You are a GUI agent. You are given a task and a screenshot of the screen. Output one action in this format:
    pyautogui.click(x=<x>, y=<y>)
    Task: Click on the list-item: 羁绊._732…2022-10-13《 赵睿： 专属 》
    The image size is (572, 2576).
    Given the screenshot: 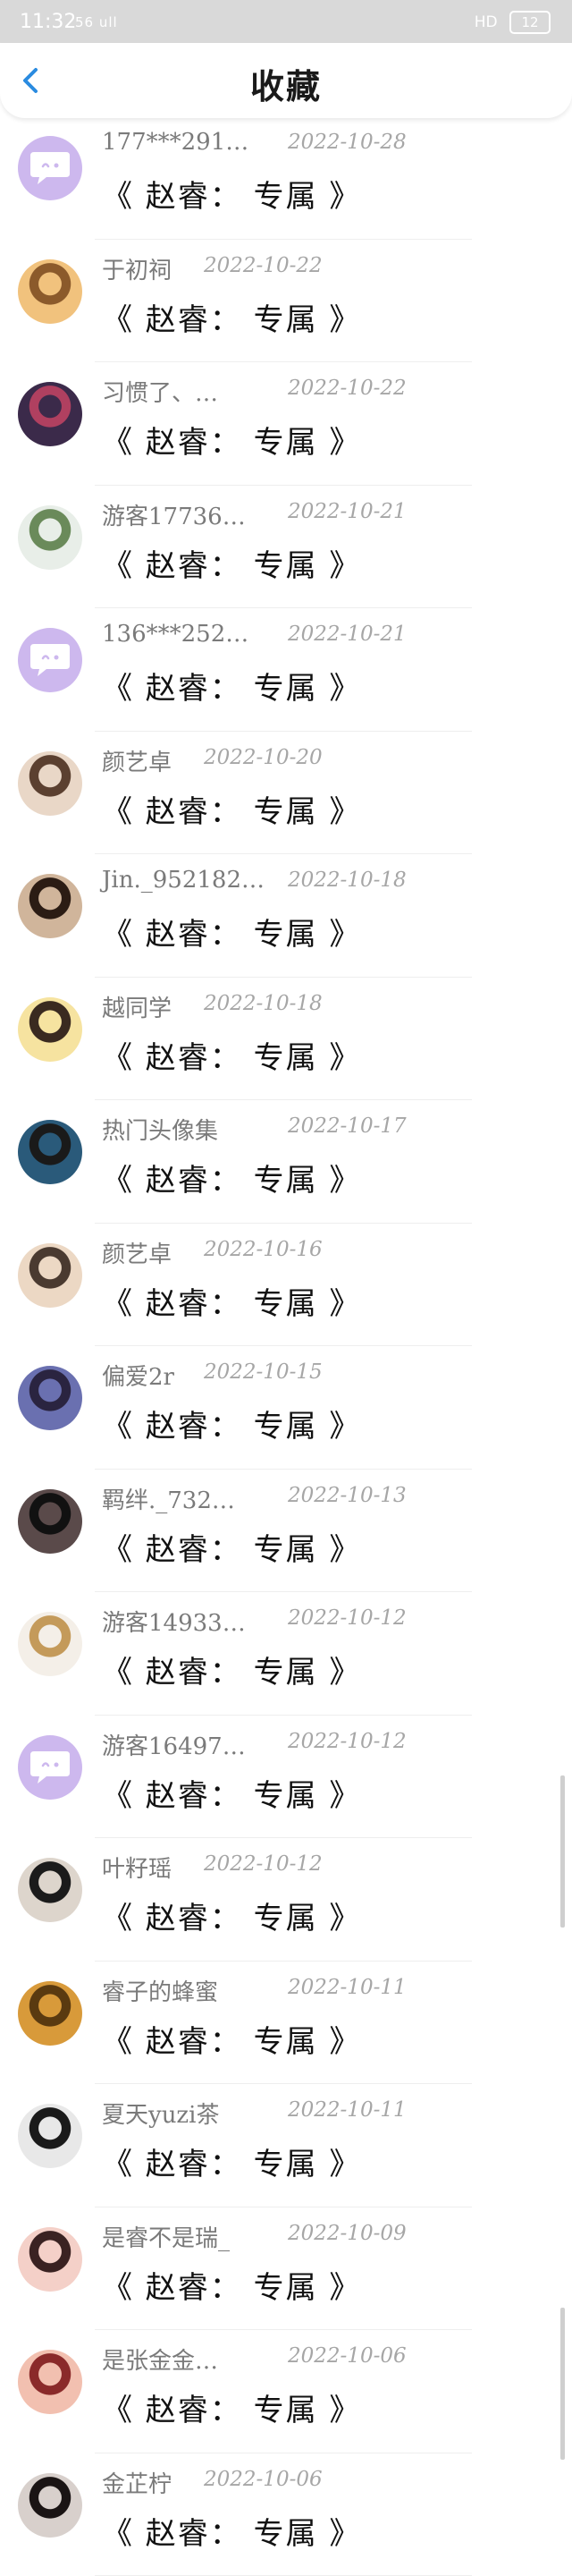 What is the action you would take?
    pyautogui.click(x=286, y=1531)
    